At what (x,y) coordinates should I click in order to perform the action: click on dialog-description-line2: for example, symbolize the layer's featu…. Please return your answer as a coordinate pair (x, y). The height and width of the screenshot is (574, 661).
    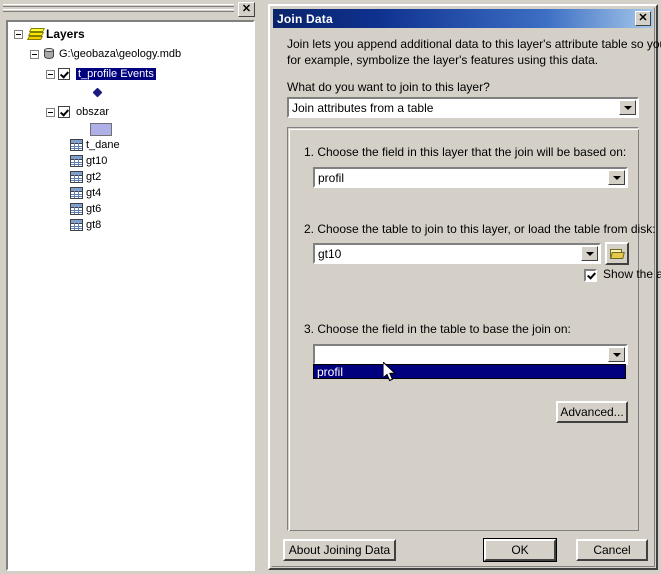
    Looking at the image, I should click on (443, 60).